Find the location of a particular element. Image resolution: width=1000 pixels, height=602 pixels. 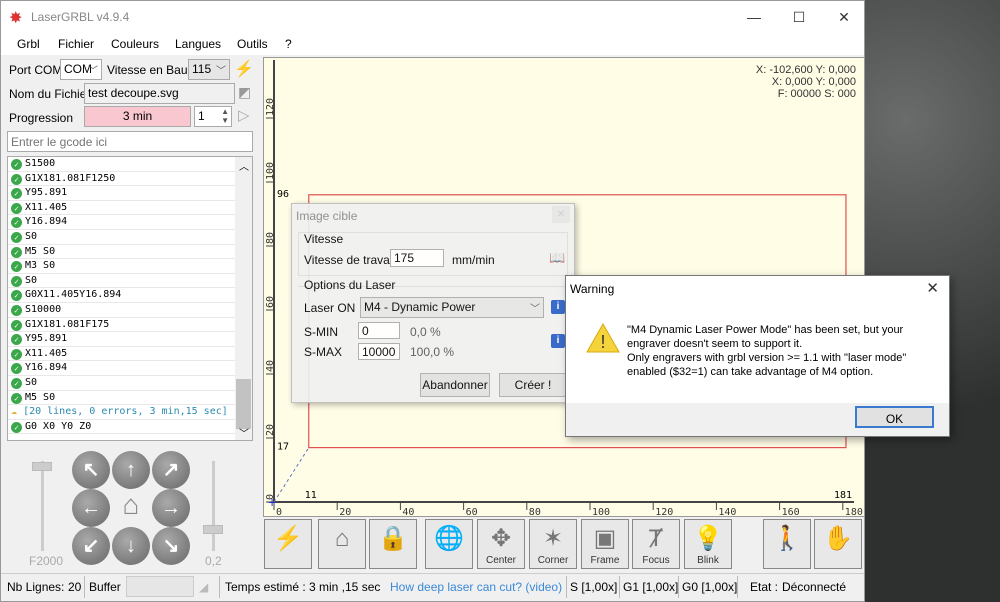

x-tick-label: 20 is located at coordinates (345, 511).